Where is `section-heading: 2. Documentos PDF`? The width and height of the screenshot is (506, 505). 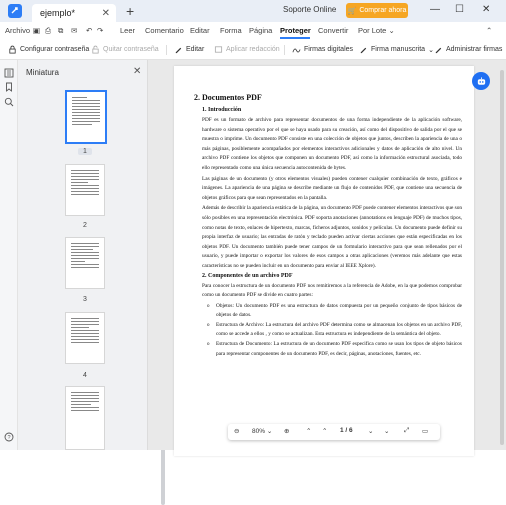 section-heading: 2. Documentos PDF is located at coordinates (228, 97).